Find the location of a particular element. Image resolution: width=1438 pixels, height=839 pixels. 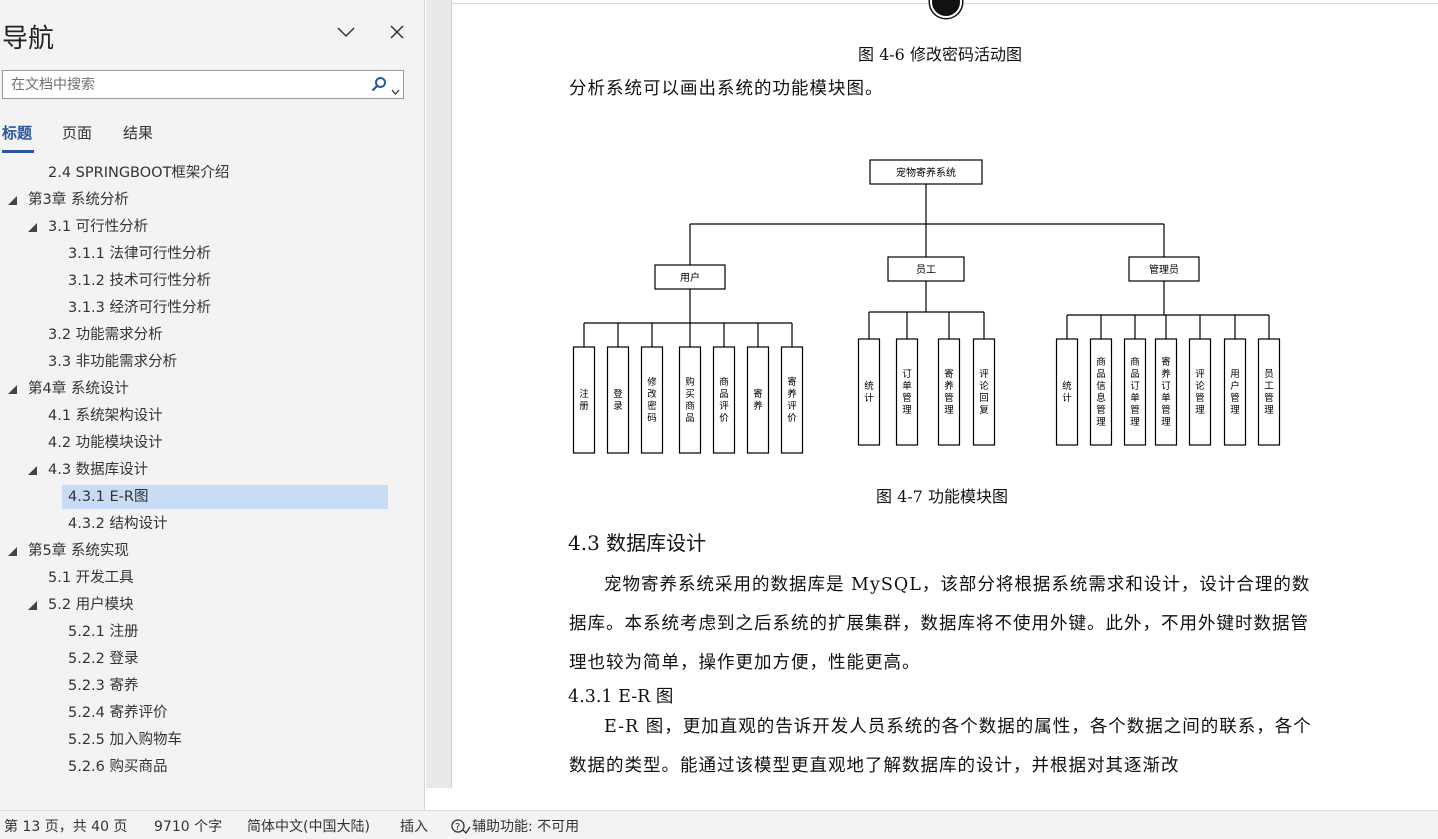

section-heading-4-3: 4.3 数据库设计 is located at coordinates (637, 543).